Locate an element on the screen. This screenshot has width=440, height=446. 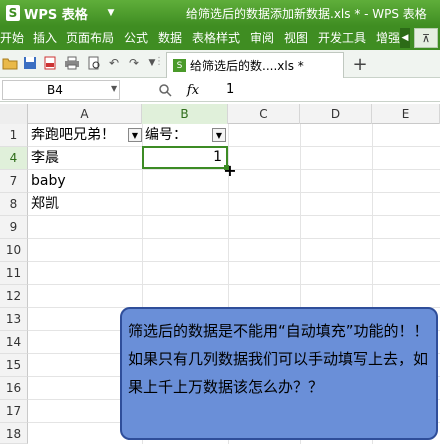
callout-line-1: 筛选后的数据是不能用“自动填充”功能的！！ is located at coordinates (278, 331).